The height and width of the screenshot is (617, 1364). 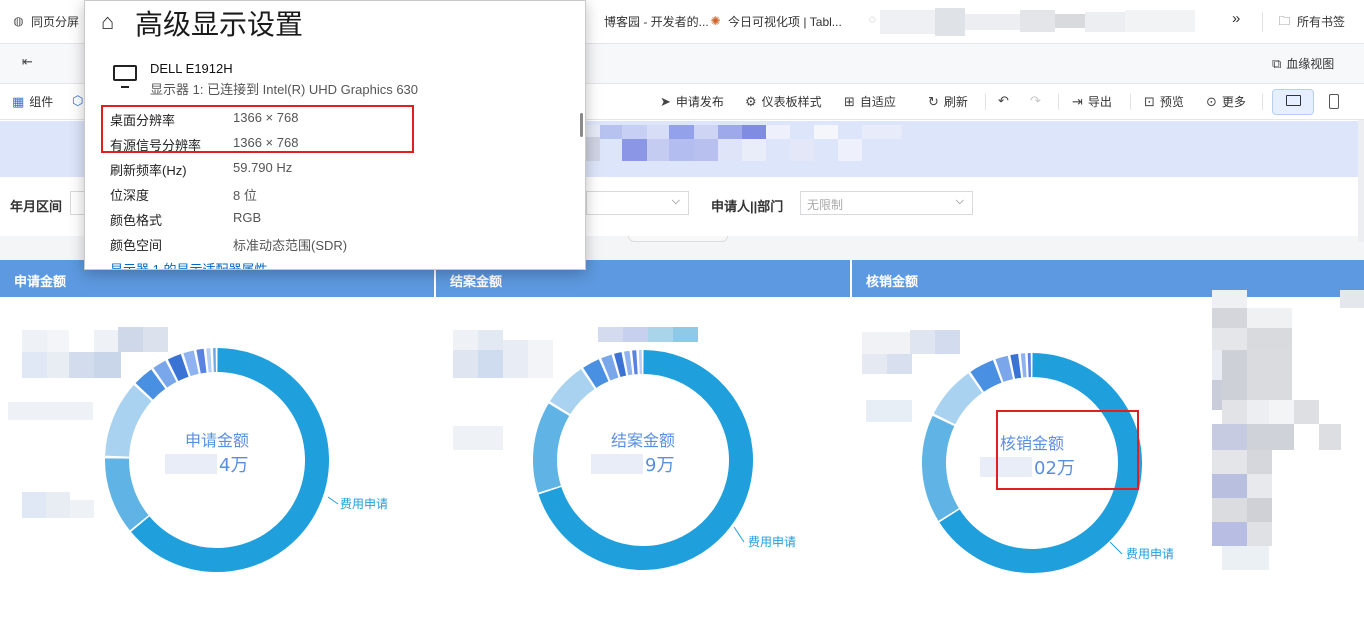 What do you see at coordinates (130, 195) in the screenshot?
I see `row-label: 位深度` at bounding box center [130, 195].